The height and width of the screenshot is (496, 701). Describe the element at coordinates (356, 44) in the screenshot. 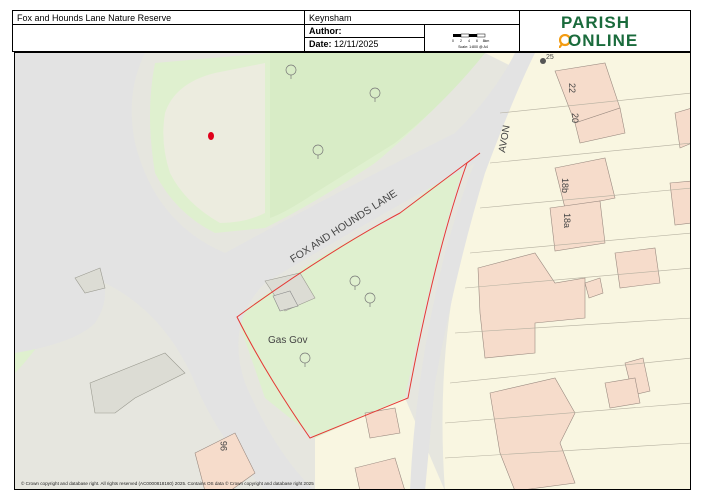

I see `date-value: 12/11/2025` at that location.